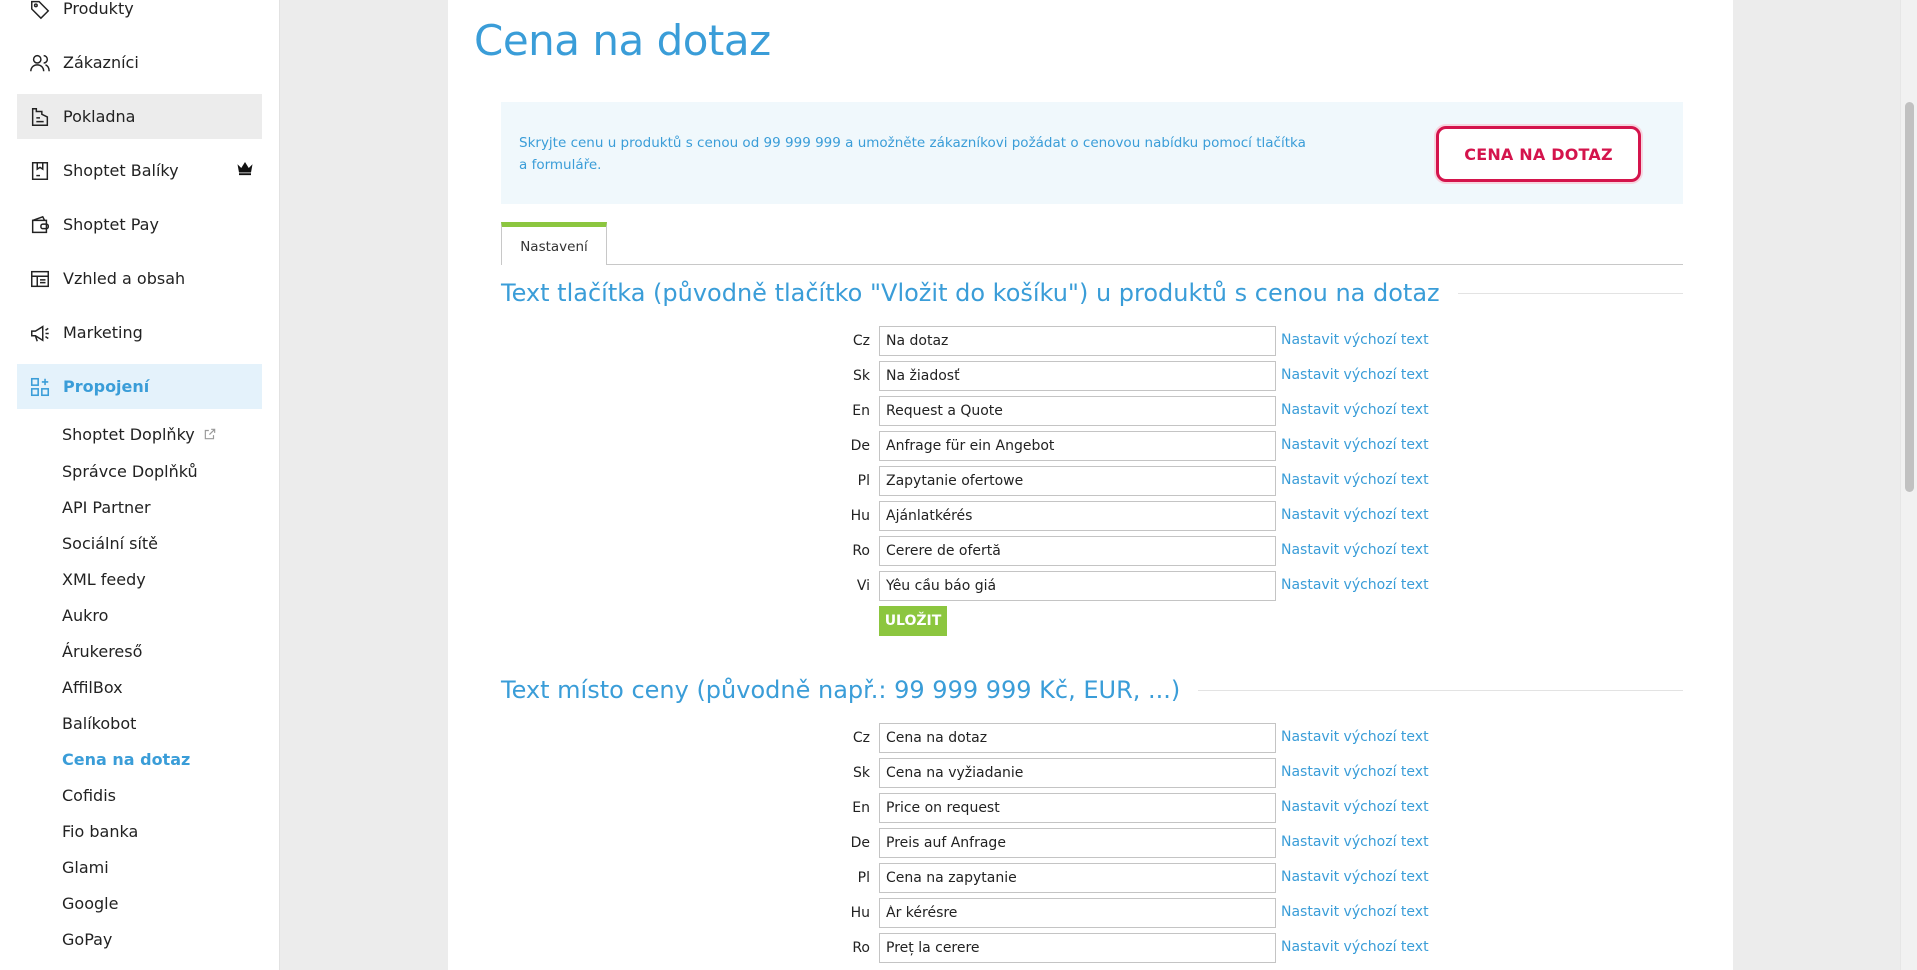 The width and height of the screenshot is (1917, 970). What do you see at coordinates (1077, 481) in the screenshot?
I see `button-text-input-pl` at bounding box center [1077, 481].